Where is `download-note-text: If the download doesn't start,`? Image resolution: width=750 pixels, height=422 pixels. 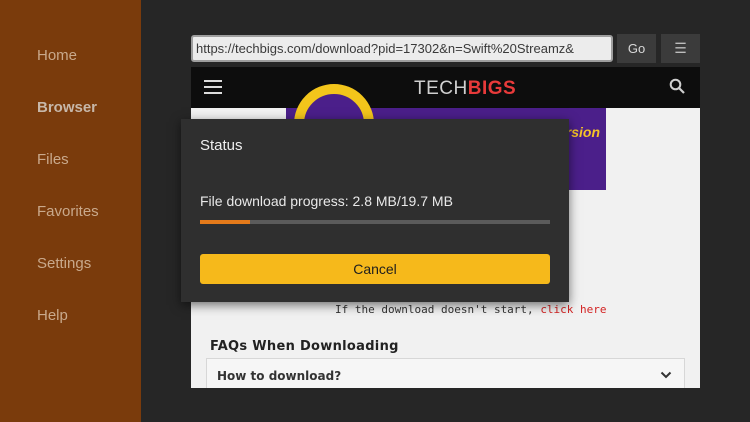 download-note-text: If the download doesn't start, is located at coordinates (438, 309).